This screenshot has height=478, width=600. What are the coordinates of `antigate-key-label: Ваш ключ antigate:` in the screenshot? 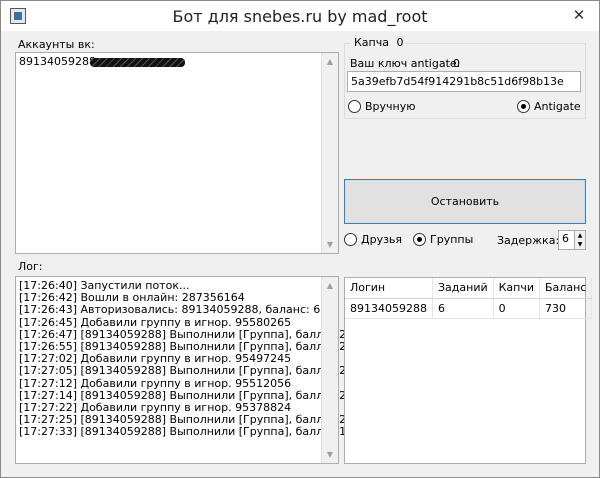 It's located at (405, 63).